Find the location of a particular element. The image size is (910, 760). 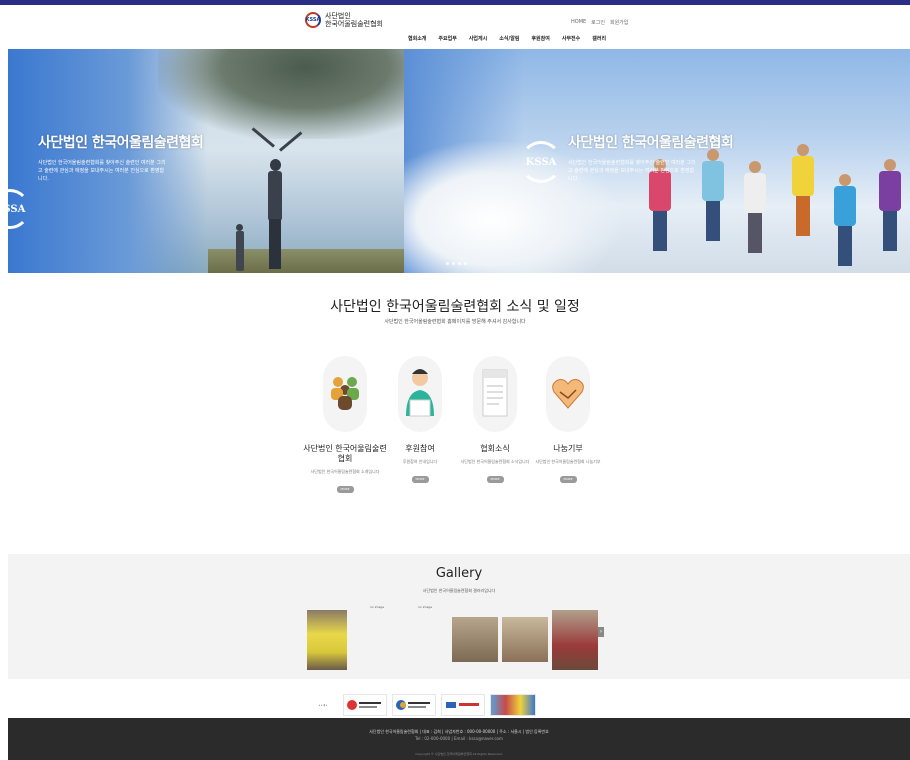

card-desc: 사단법인 한국어울림술련협회 나눔기부 is located at coordinates (568, 461).